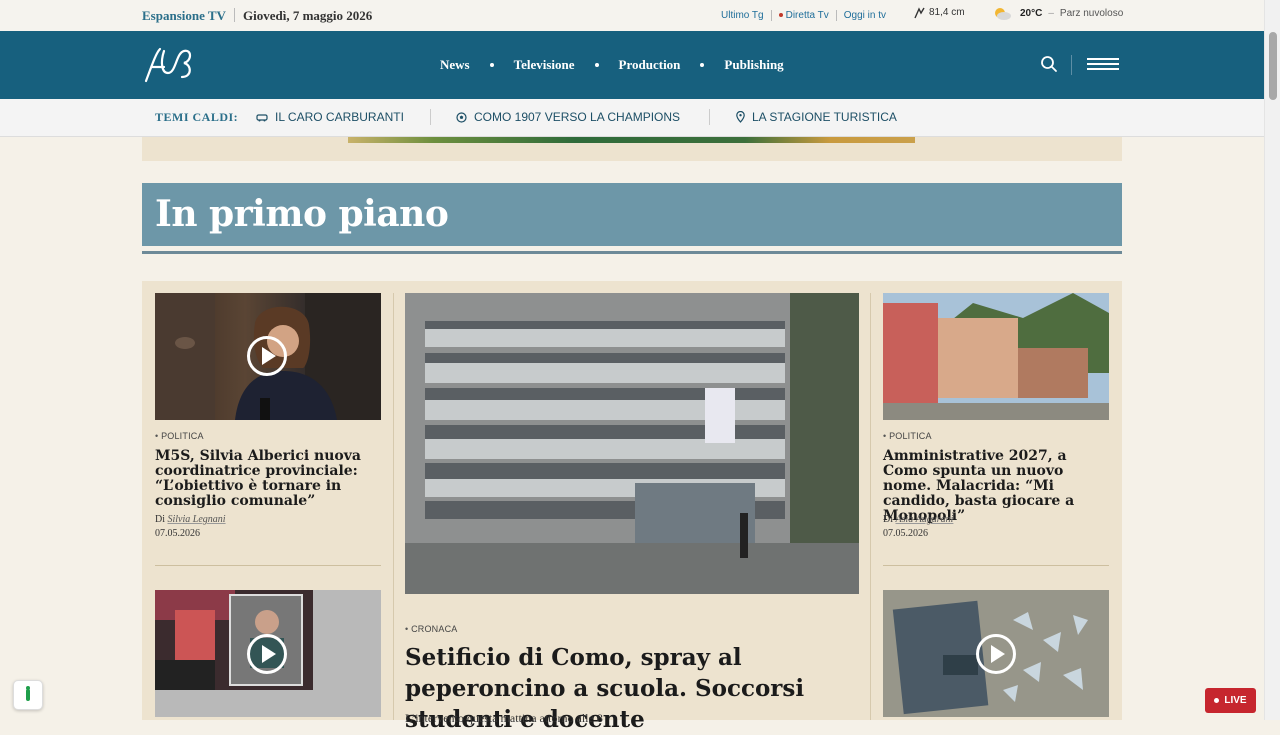 The width and height of the screenshot is (1280, 735). Describe the element at coordinates (919, 13) in the screenshot. I see `lake-level-icon` at that location.